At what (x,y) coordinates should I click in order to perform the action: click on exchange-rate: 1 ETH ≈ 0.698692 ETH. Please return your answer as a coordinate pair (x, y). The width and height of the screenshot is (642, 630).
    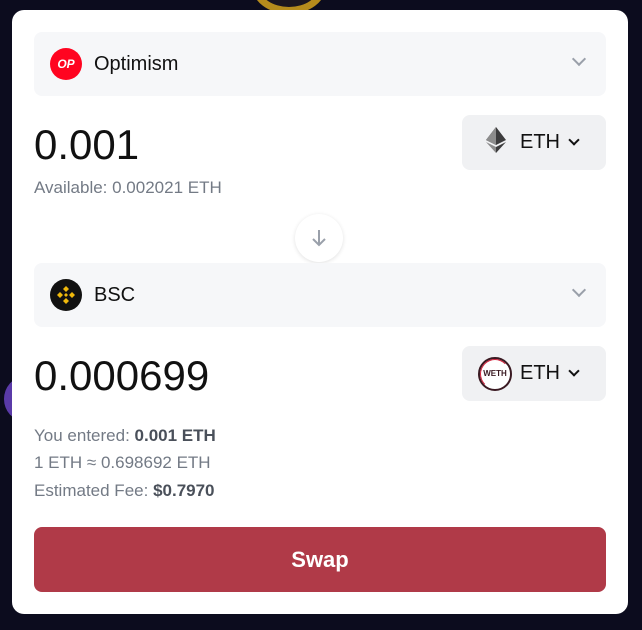
    Looking at the image, I should click on (122, 462).